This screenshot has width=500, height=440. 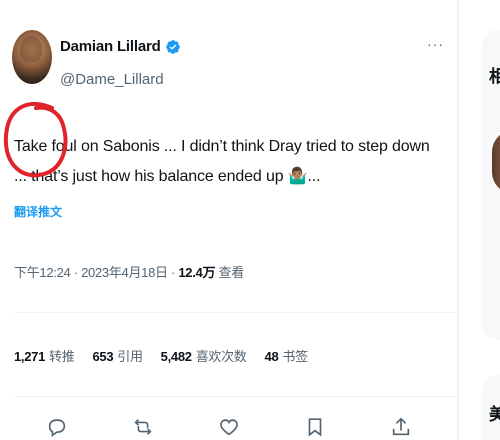 What do you see at coordinates (32, 57) in the screenshot?
I see `author-avatar` at bounding box center [32, 57].